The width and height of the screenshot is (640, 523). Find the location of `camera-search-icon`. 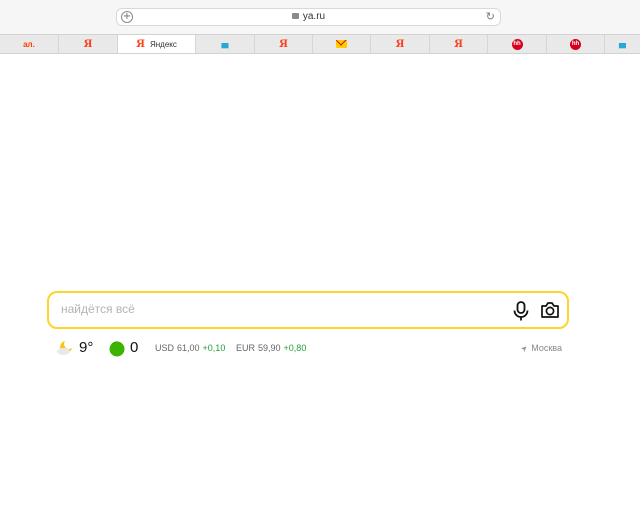

camera-search-icon is located at coordinates (550, 310).